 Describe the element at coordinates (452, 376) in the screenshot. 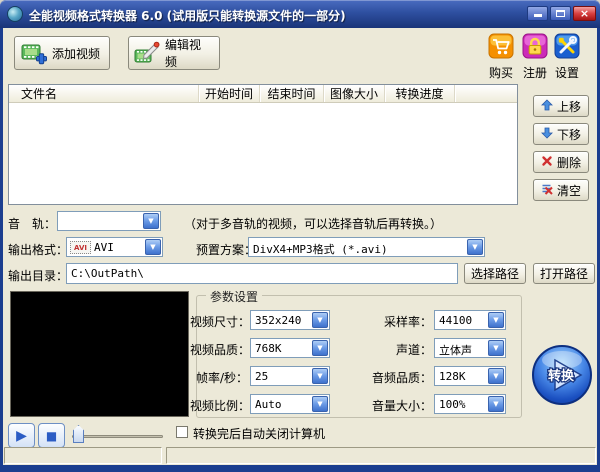

I see `audio-quality-value: 128K` at that location.